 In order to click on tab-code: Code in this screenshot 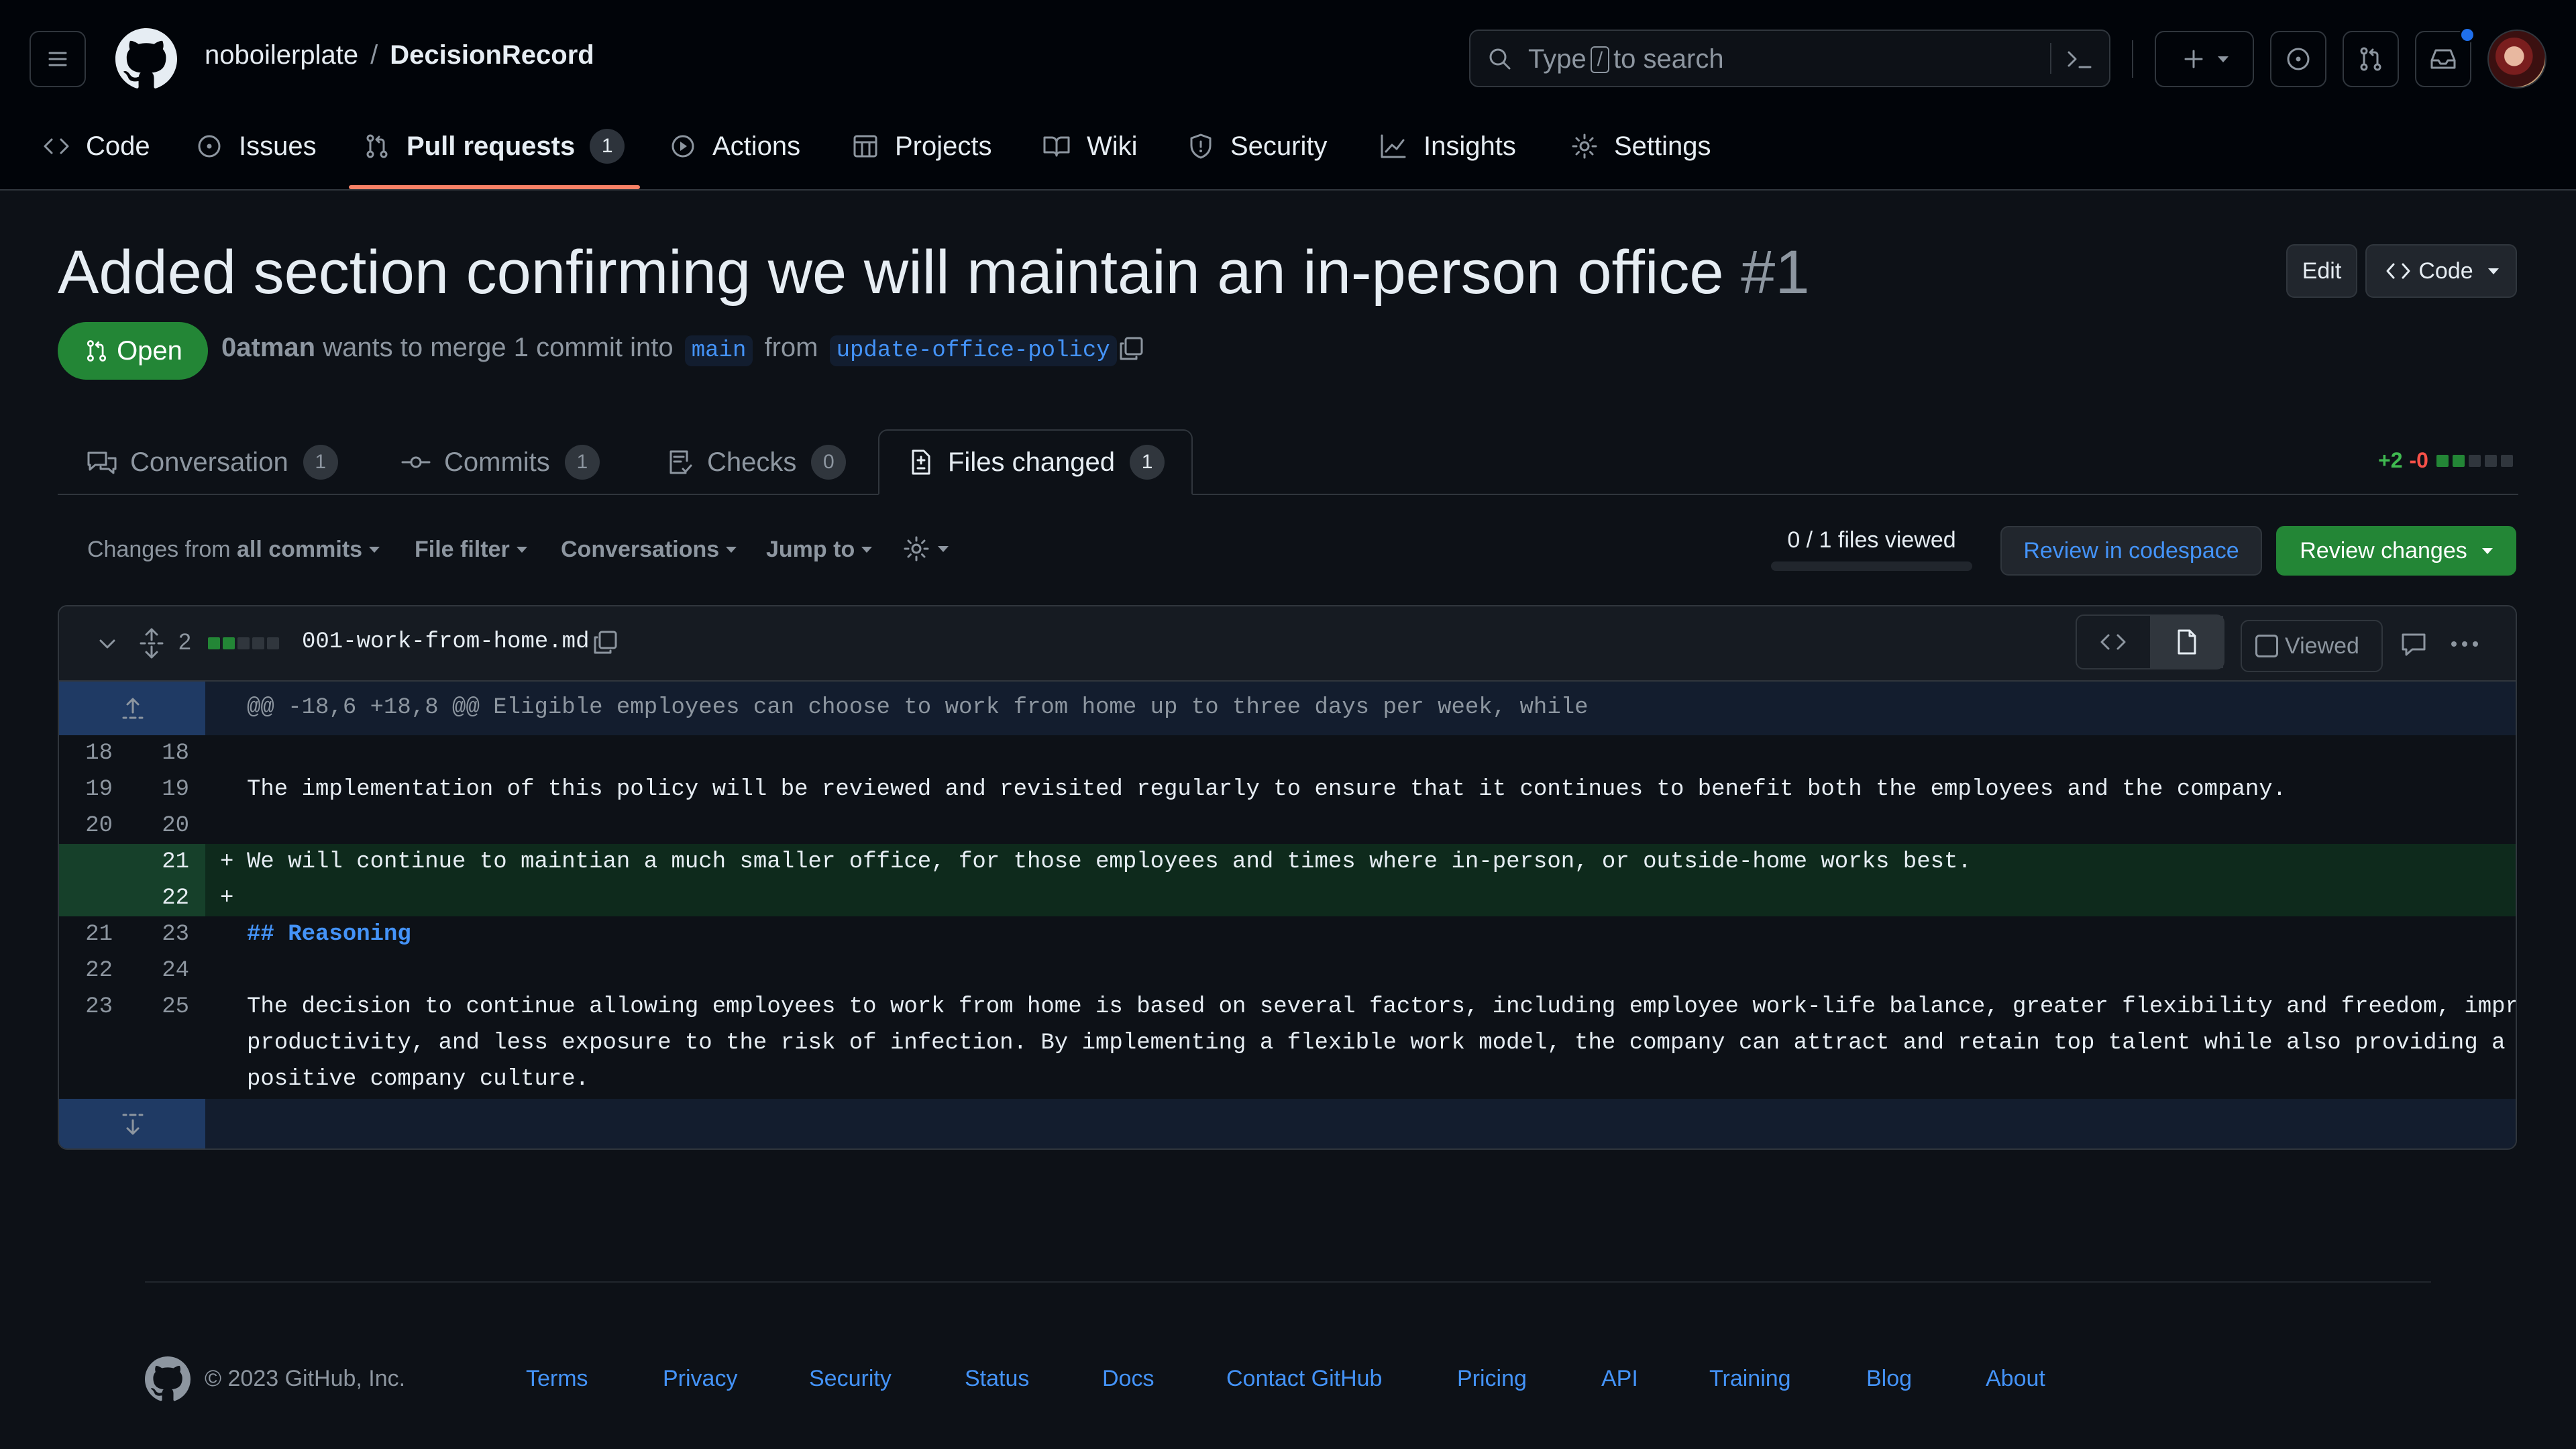, I will do `click(96, 146)`.